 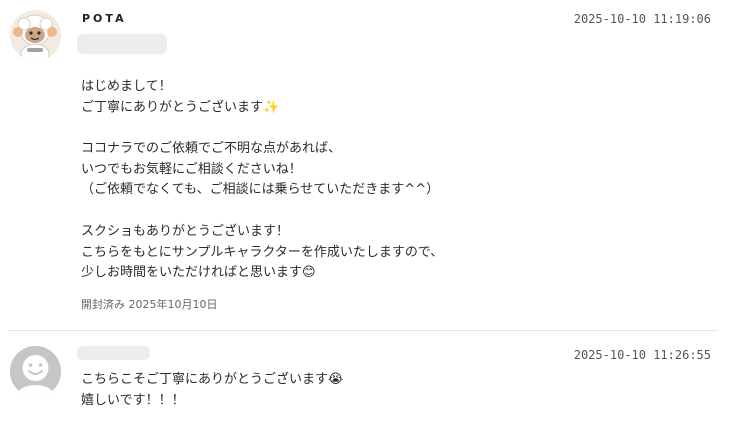 I want to click on read-status: 開封済み 2025年10月10日, so click(x=149, y=304).